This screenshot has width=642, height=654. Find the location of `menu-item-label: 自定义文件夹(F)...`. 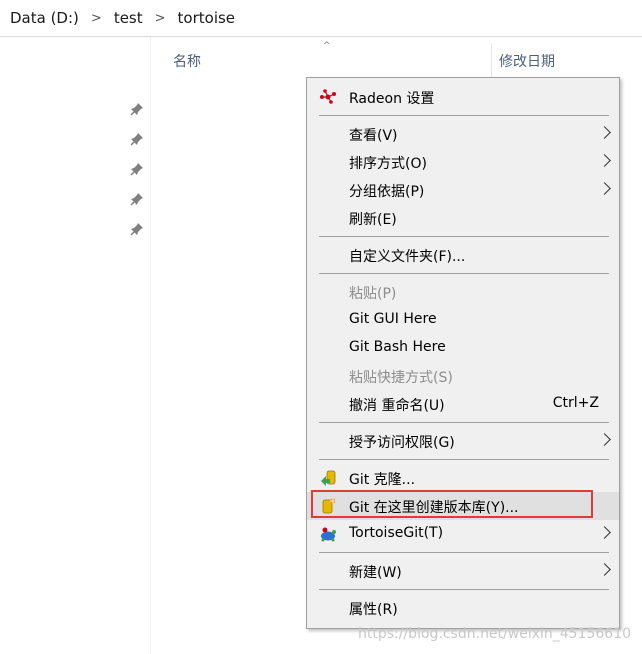

menu-item-label: 自定义文件夹(F)... is located at coordinates (407, 257).